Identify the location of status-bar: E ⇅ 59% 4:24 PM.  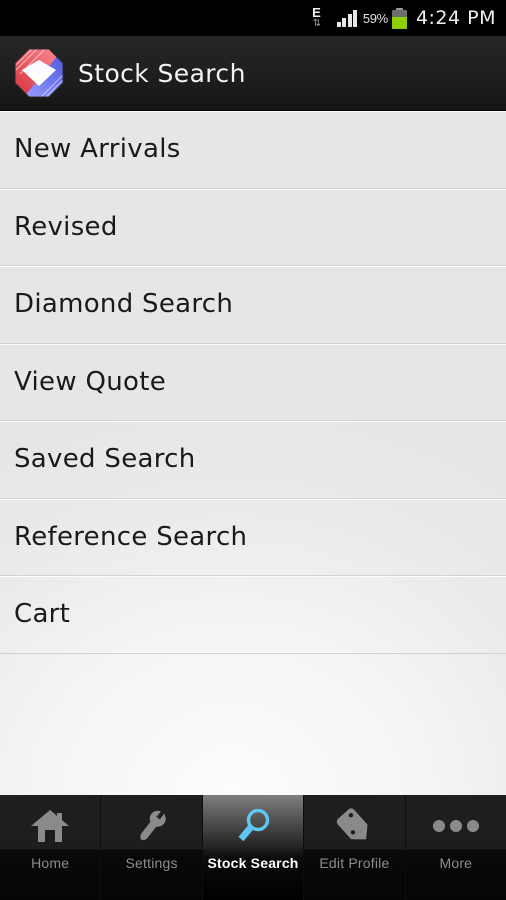
(253, 18).